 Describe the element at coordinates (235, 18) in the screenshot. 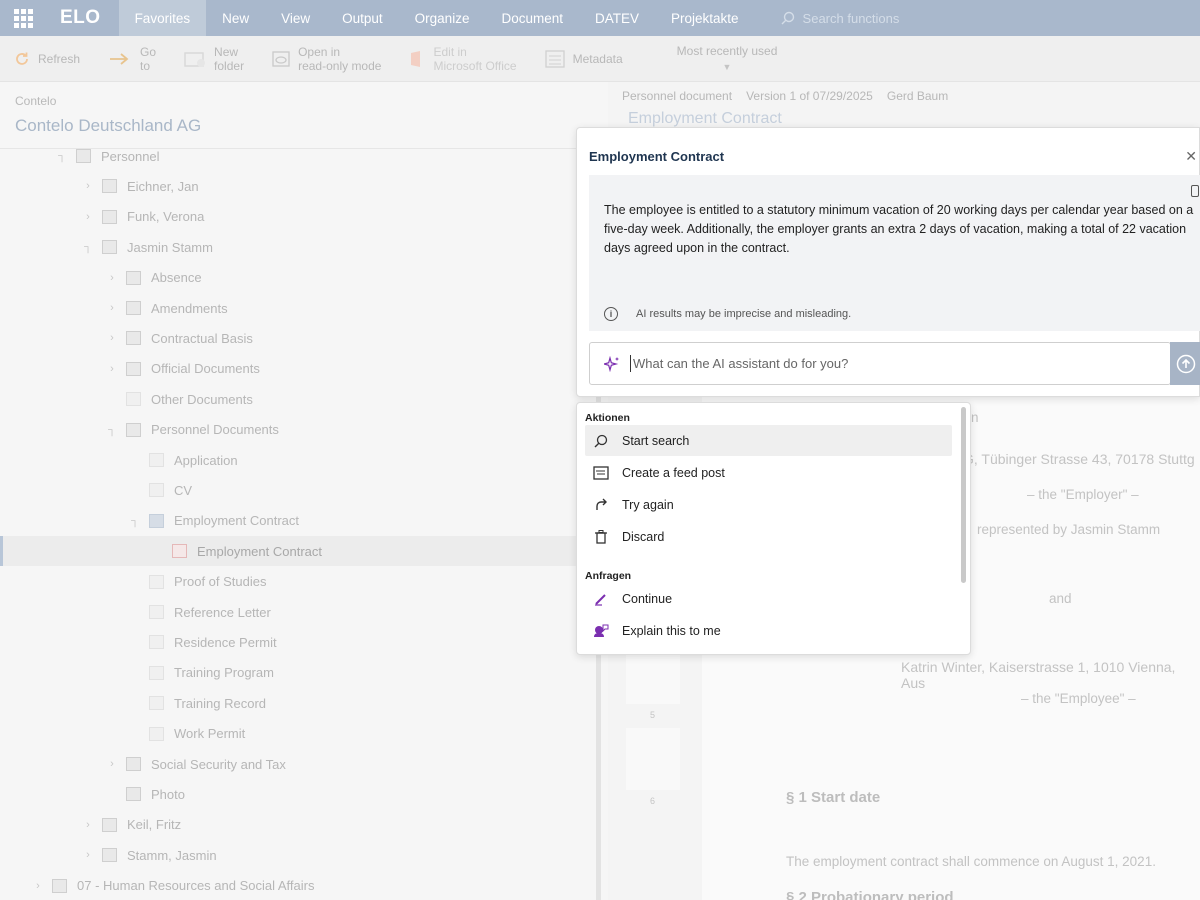

I see `tab-new: New` at that location.